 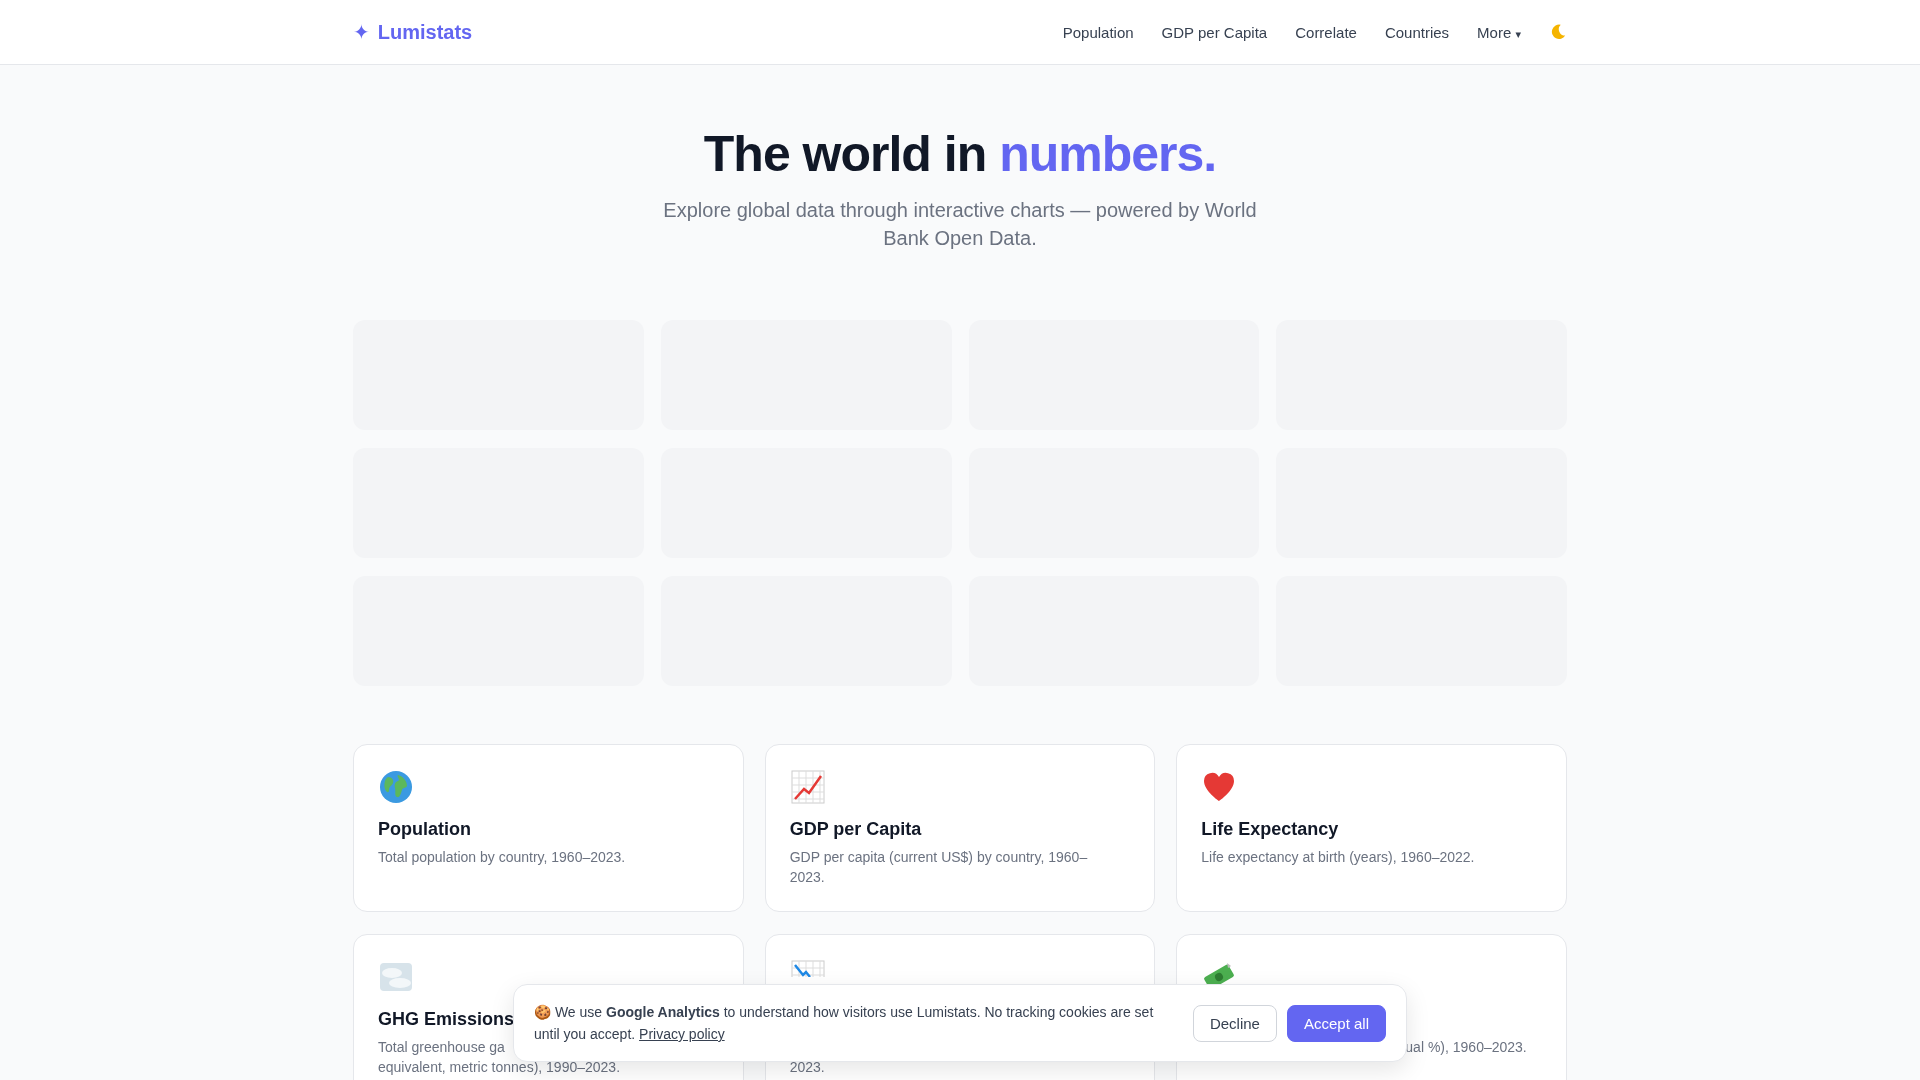 What do you see at coordinates (424, 830) in the screenshot?
I see `card-title: Population` at bounding box center [424, 830].